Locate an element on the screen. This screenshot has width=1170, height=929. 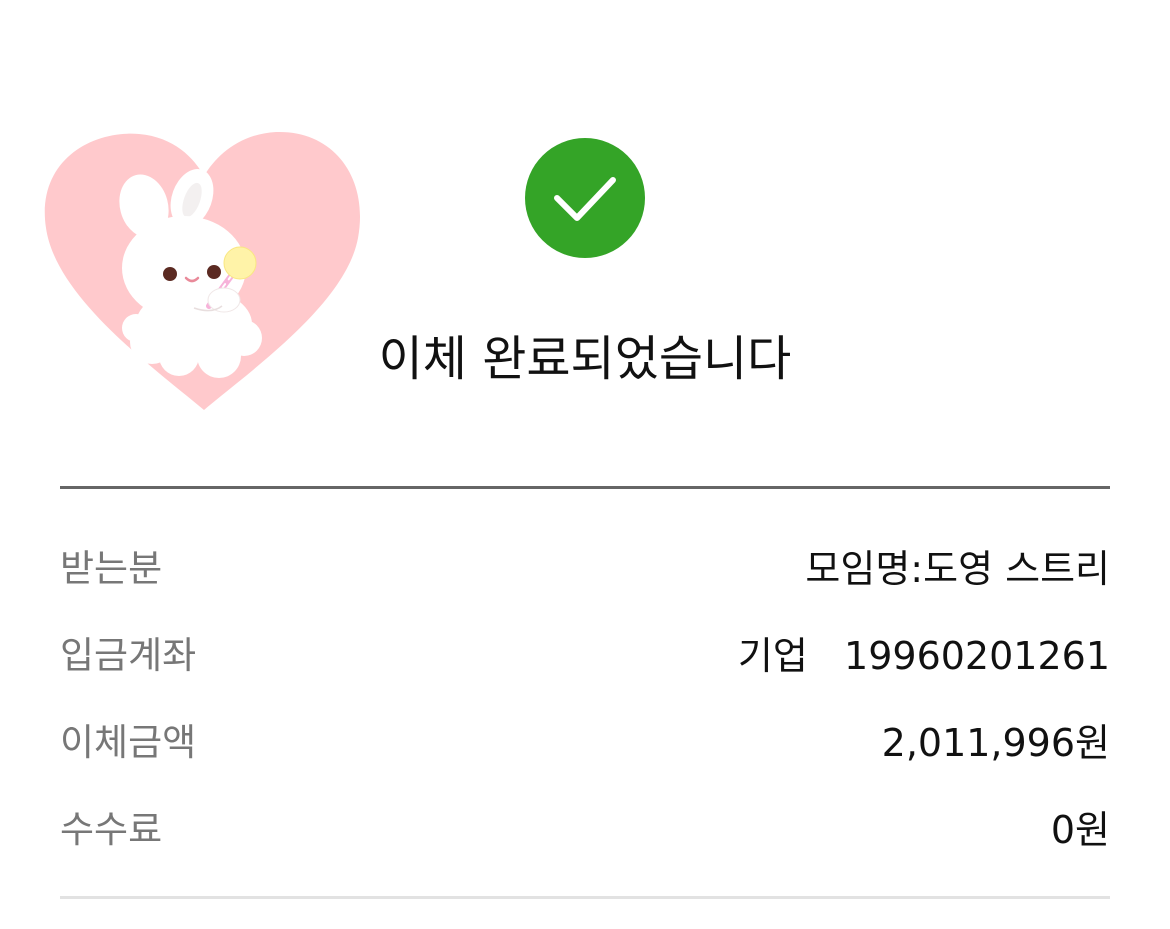
fee-value: 0원 is located at coordinates (1080, 829).